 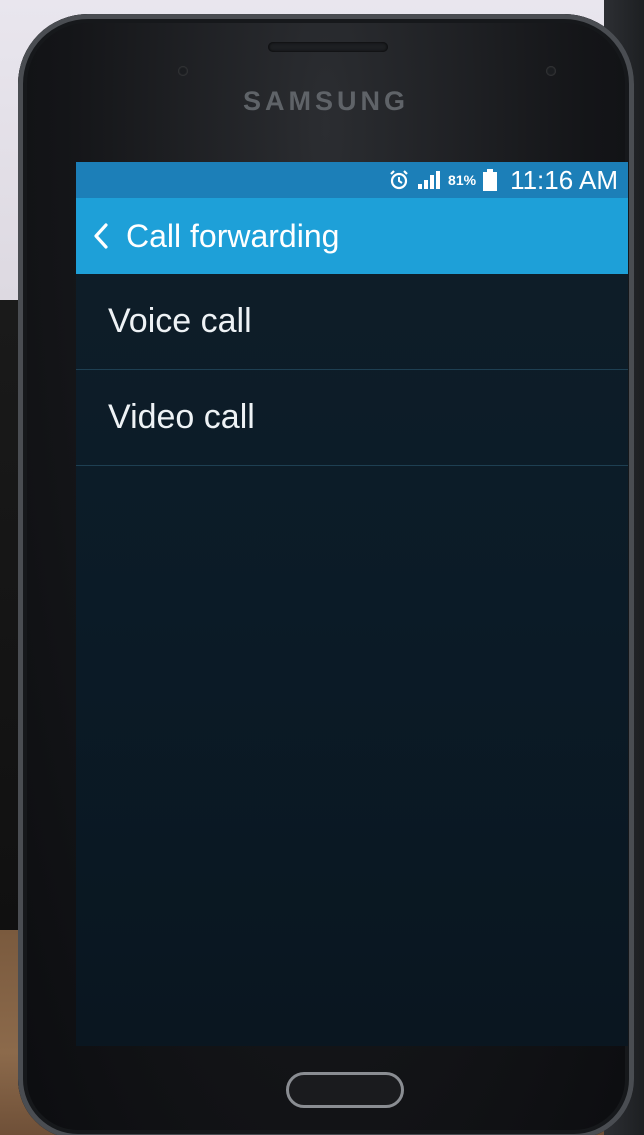 I want to click on back-button: Call forwarding, so click(x=207, y=236).